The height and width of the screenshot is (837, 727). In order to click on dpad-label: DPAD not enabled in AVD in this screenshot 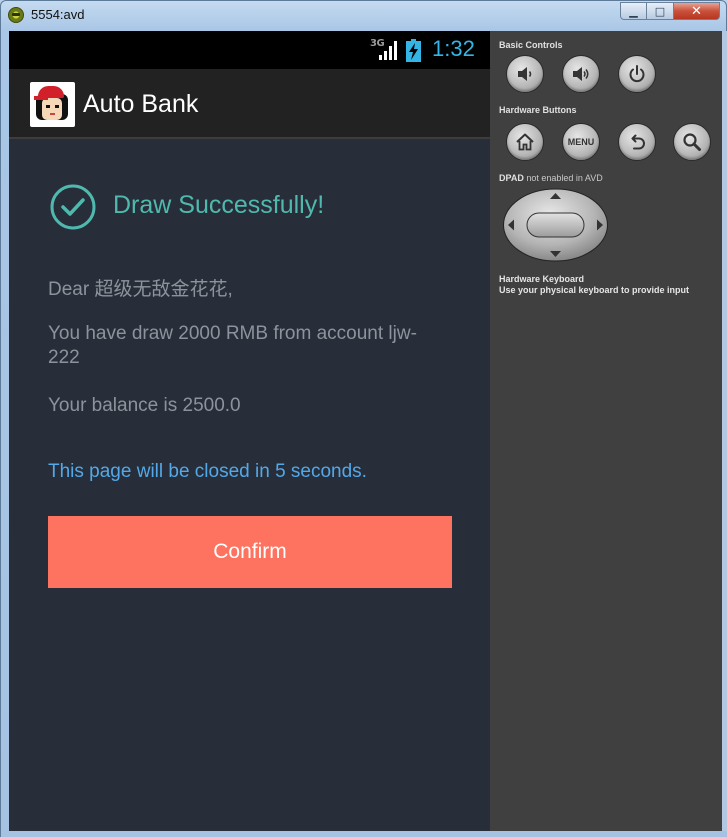, I will do `click(551, 178)`.